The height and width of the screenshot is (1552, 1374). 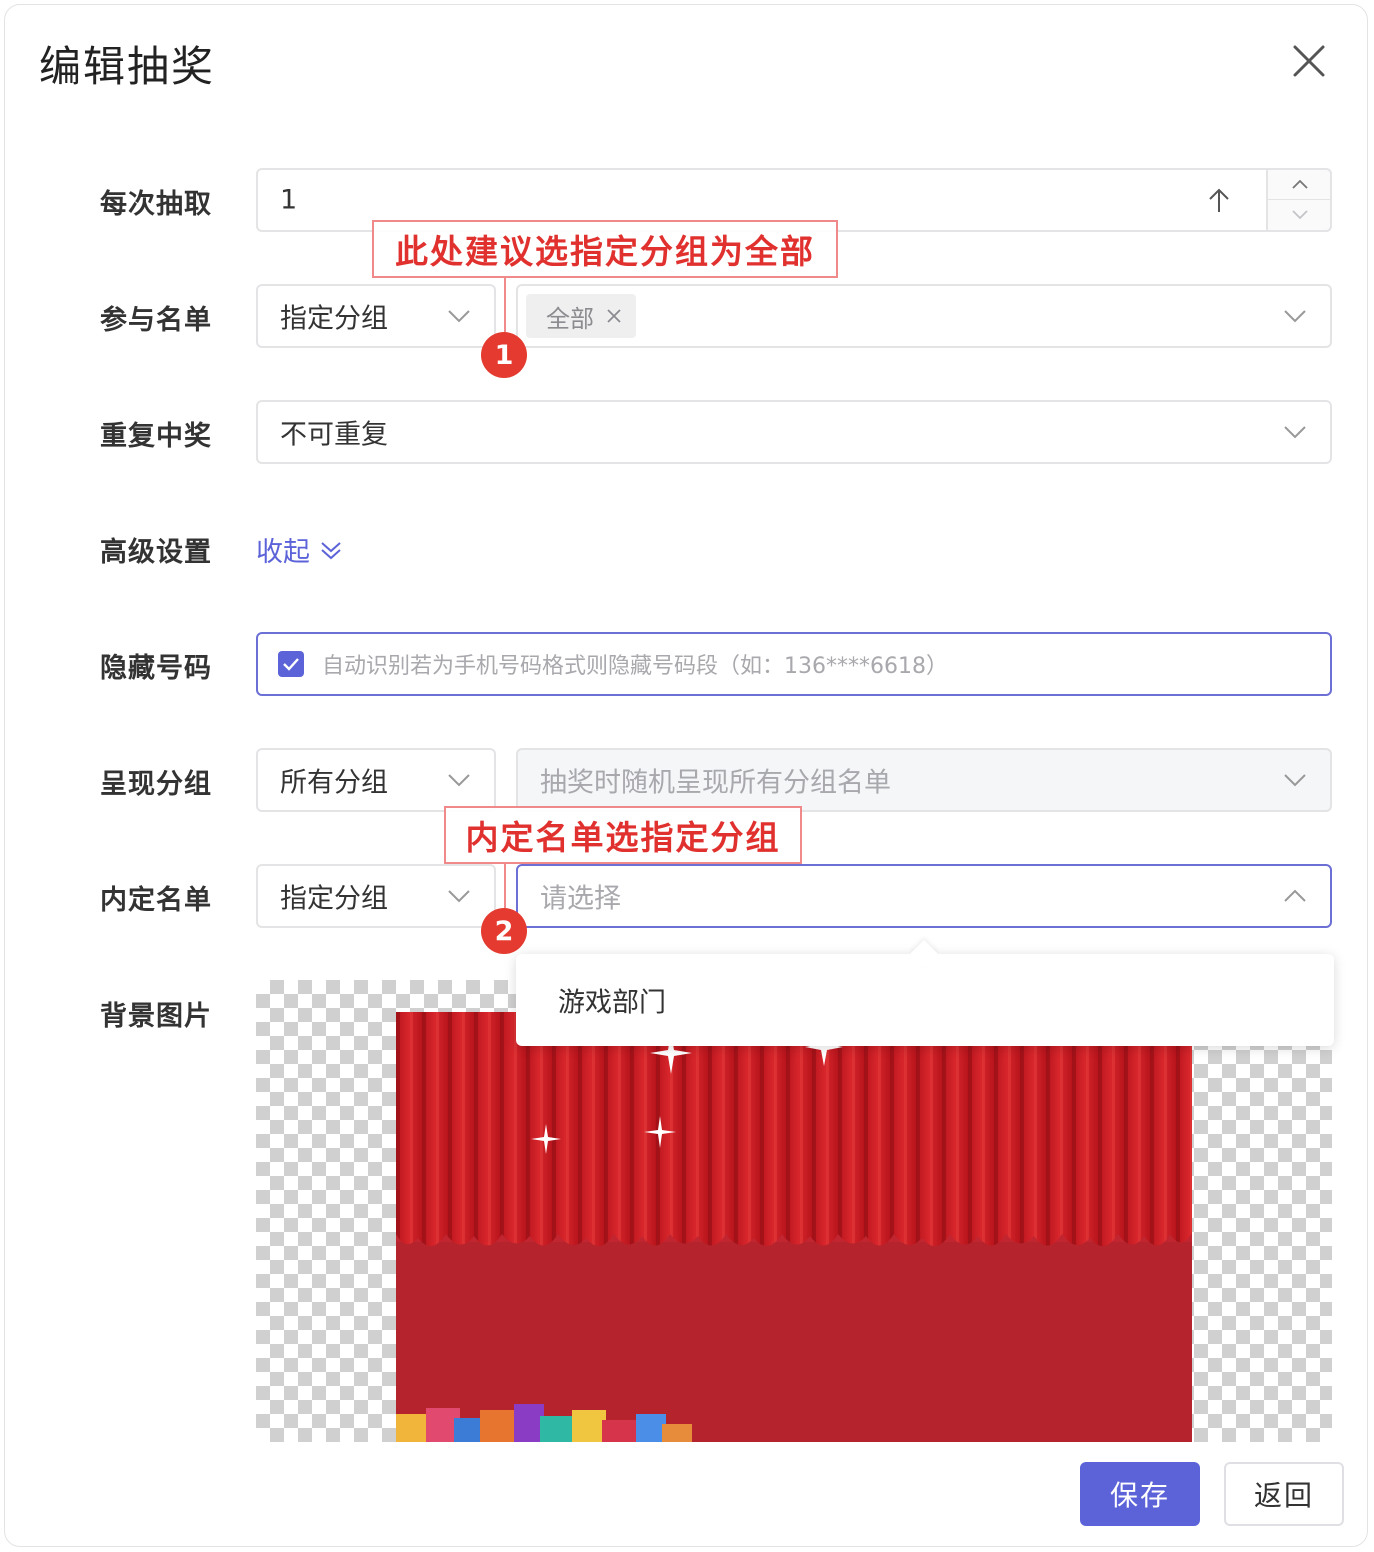 I want to click on repeat-value: 不可重复, so click(x=334, y=435).